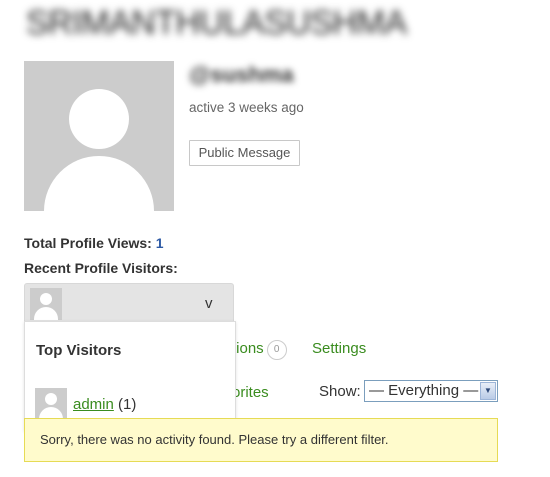 Image resolution: width=550 pixels, height=477 pixels. Describe the element at coordinates (130, 376) in the screenshot. I see `top-visitors-dropdown: Top Visitors admin (1)` at that location.